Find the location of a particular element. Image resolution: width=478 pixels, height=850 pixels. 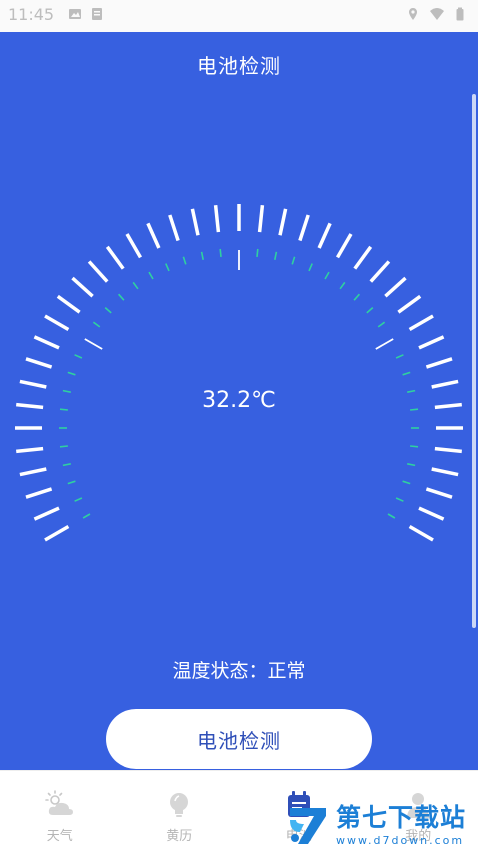

status-bar: 11:45 is located at coordinates (239, 16).